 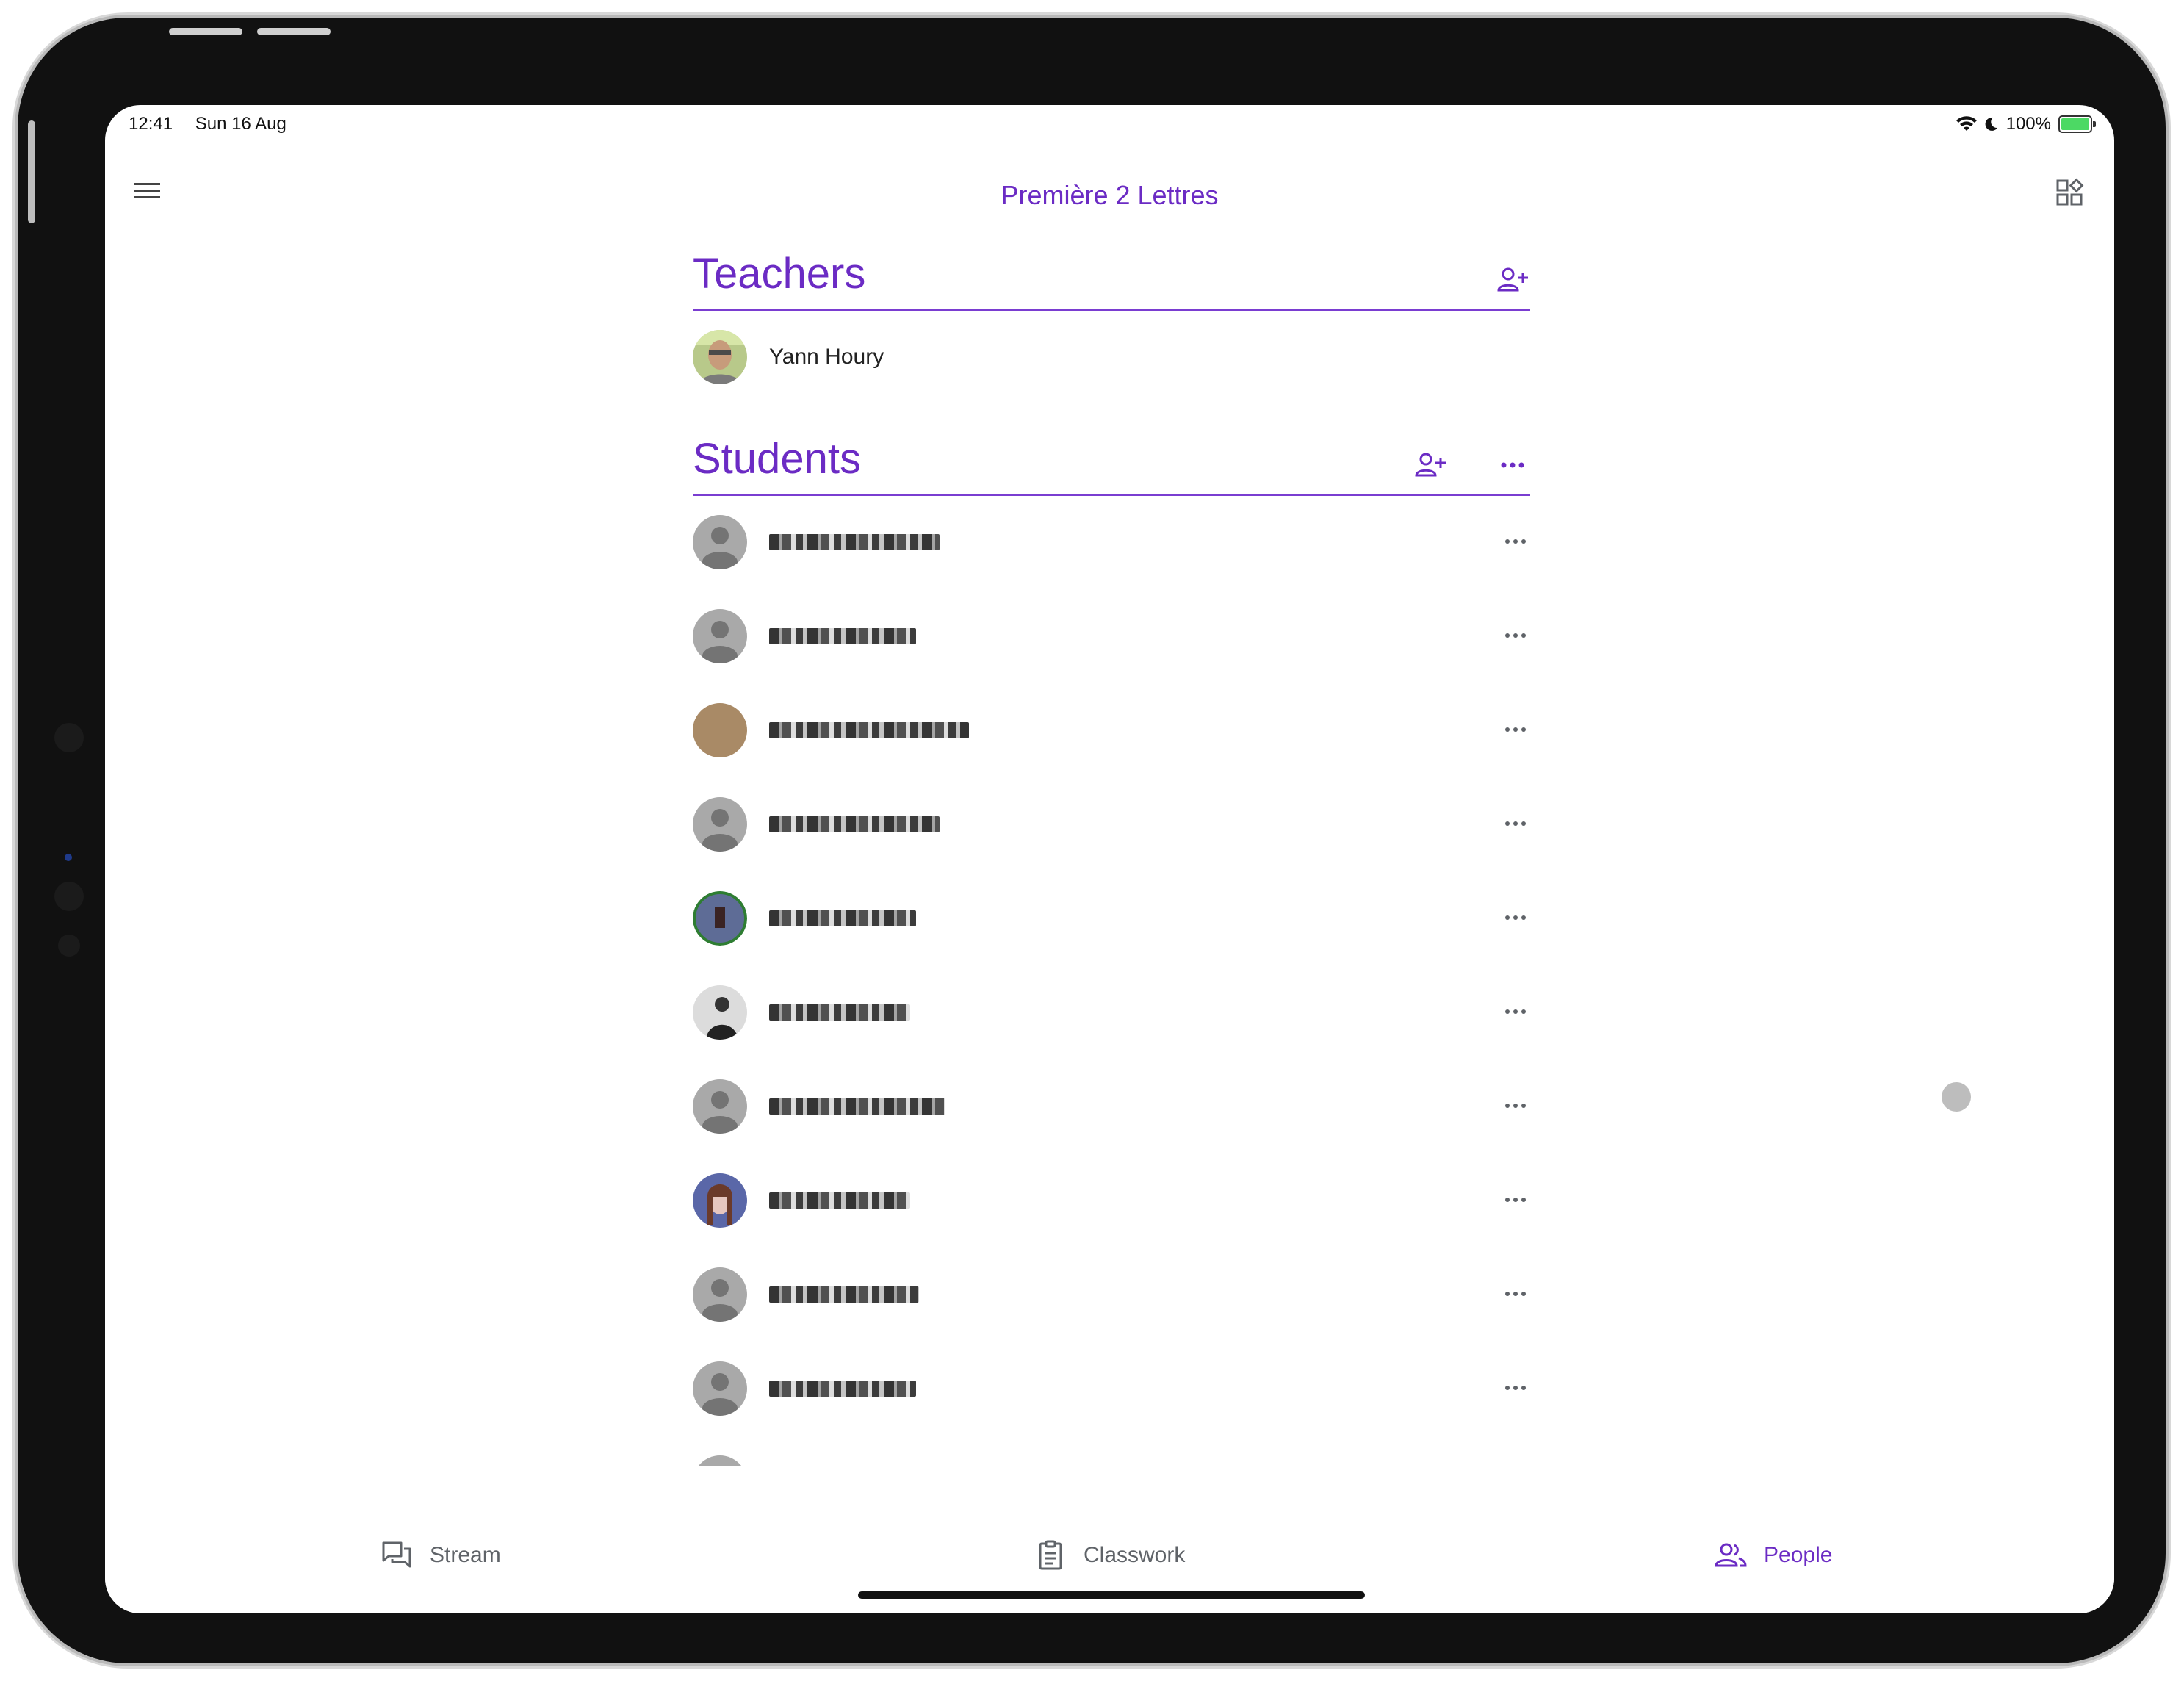 I want to click on tab-classwork-label: Classwork, so click(x=1135, y=1555).